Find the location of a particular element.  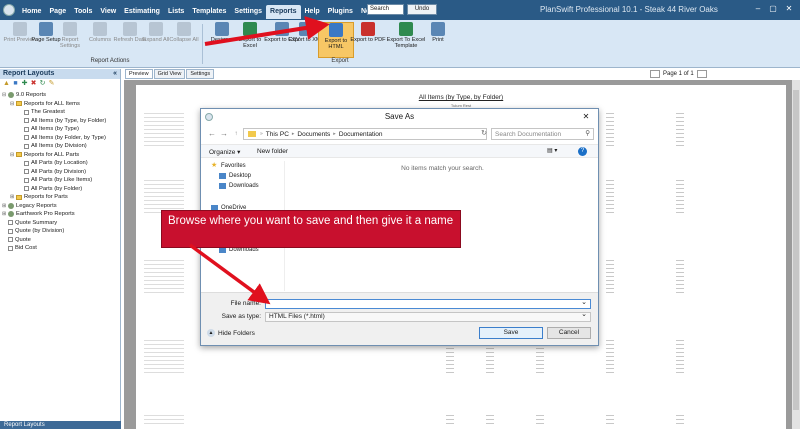

annotation-arrows is located at coordinates (259, 160).